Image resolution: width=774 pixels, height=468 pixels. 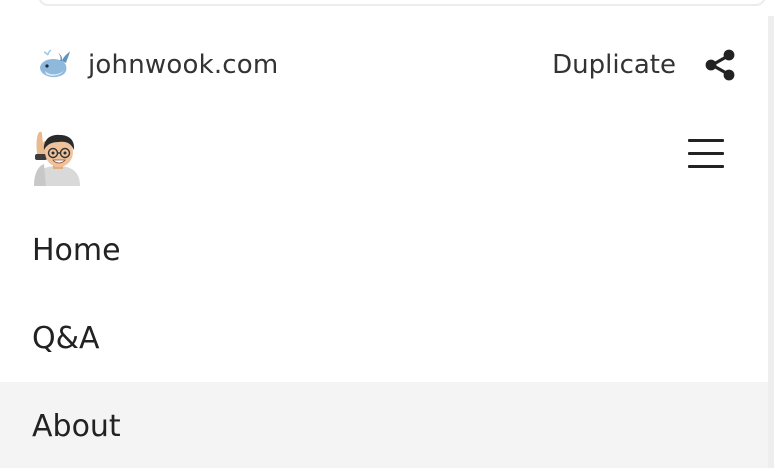 What do you see at coordinates (387, 65) in the screenshot?
I see `site-bar: johnwook.com Duplicate` at bounding box center [387, 65].